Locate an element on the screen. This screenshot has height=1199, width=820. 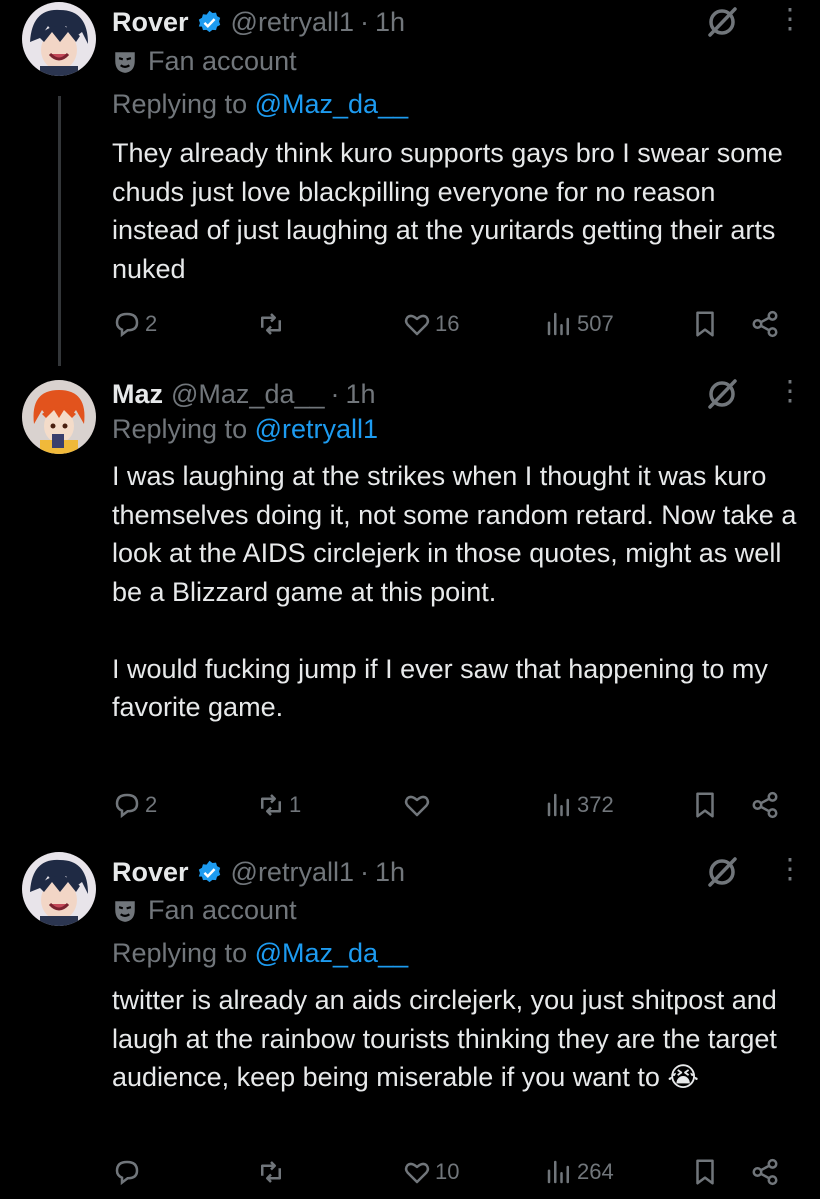
like-count: 10 is located at coordinates (447, 1171).